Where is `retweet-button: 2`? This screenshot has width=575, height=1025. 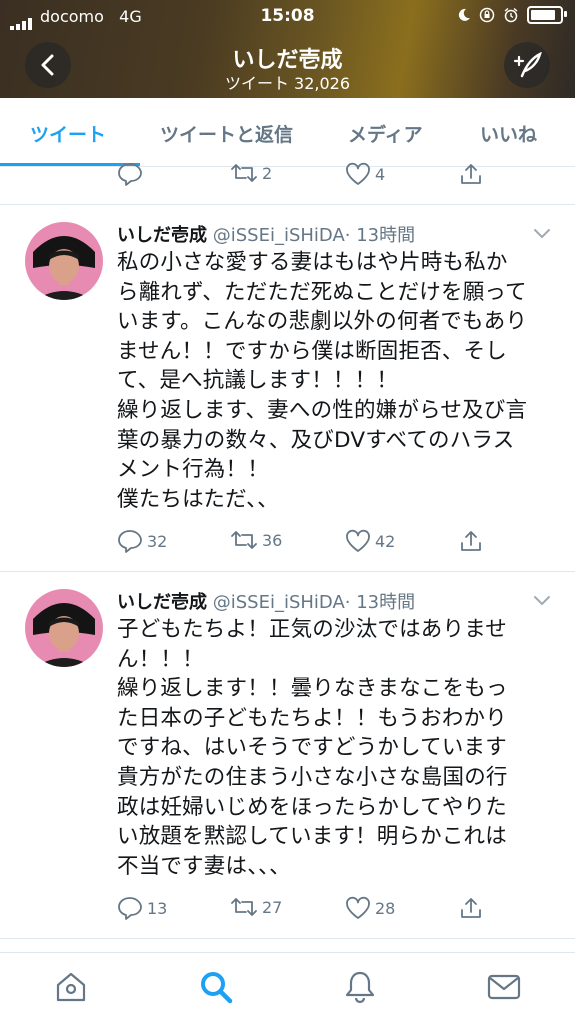 retweet-button: 2 is located at coordinates (251, 173).